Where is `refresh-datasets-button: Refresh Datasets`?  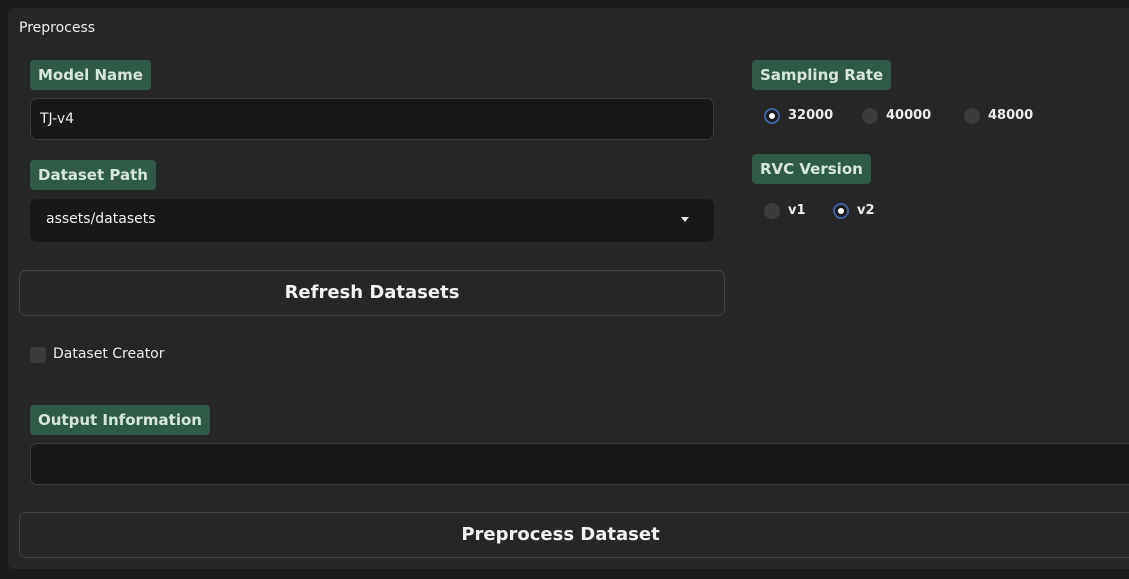 refresh-datasets-button: Refresh Datasets is located at coordinates (372, 293).